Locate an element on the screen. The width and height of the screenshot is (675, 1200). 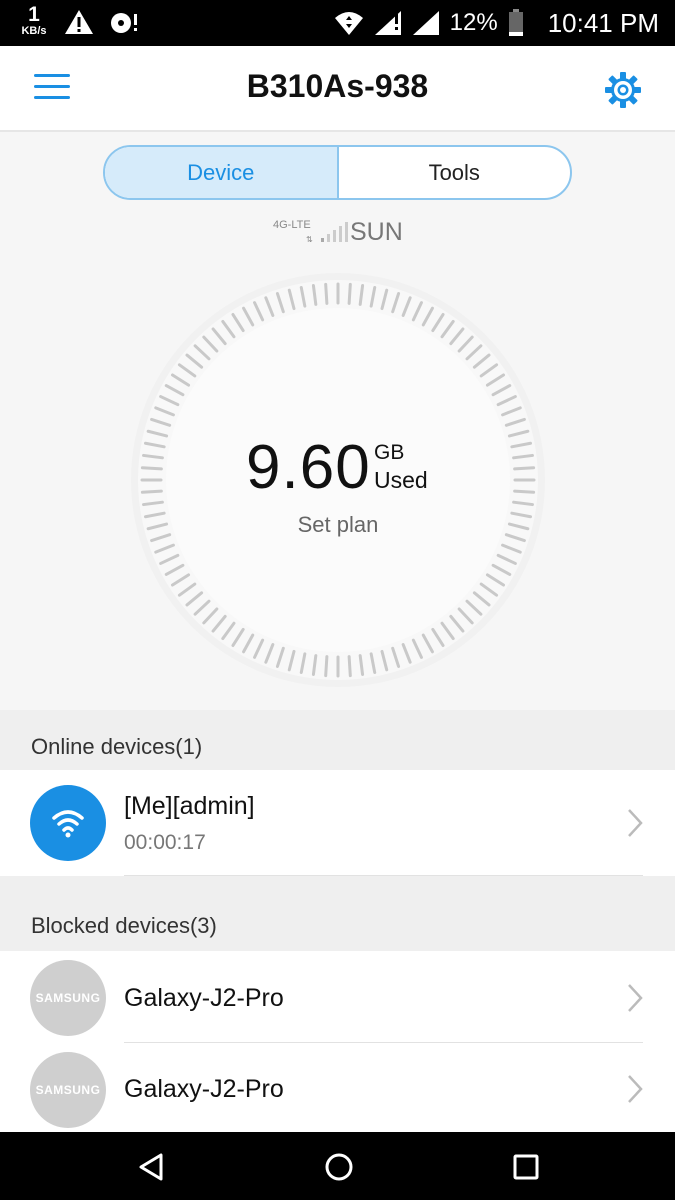
warning-icon is located at coordinates (79, 22).